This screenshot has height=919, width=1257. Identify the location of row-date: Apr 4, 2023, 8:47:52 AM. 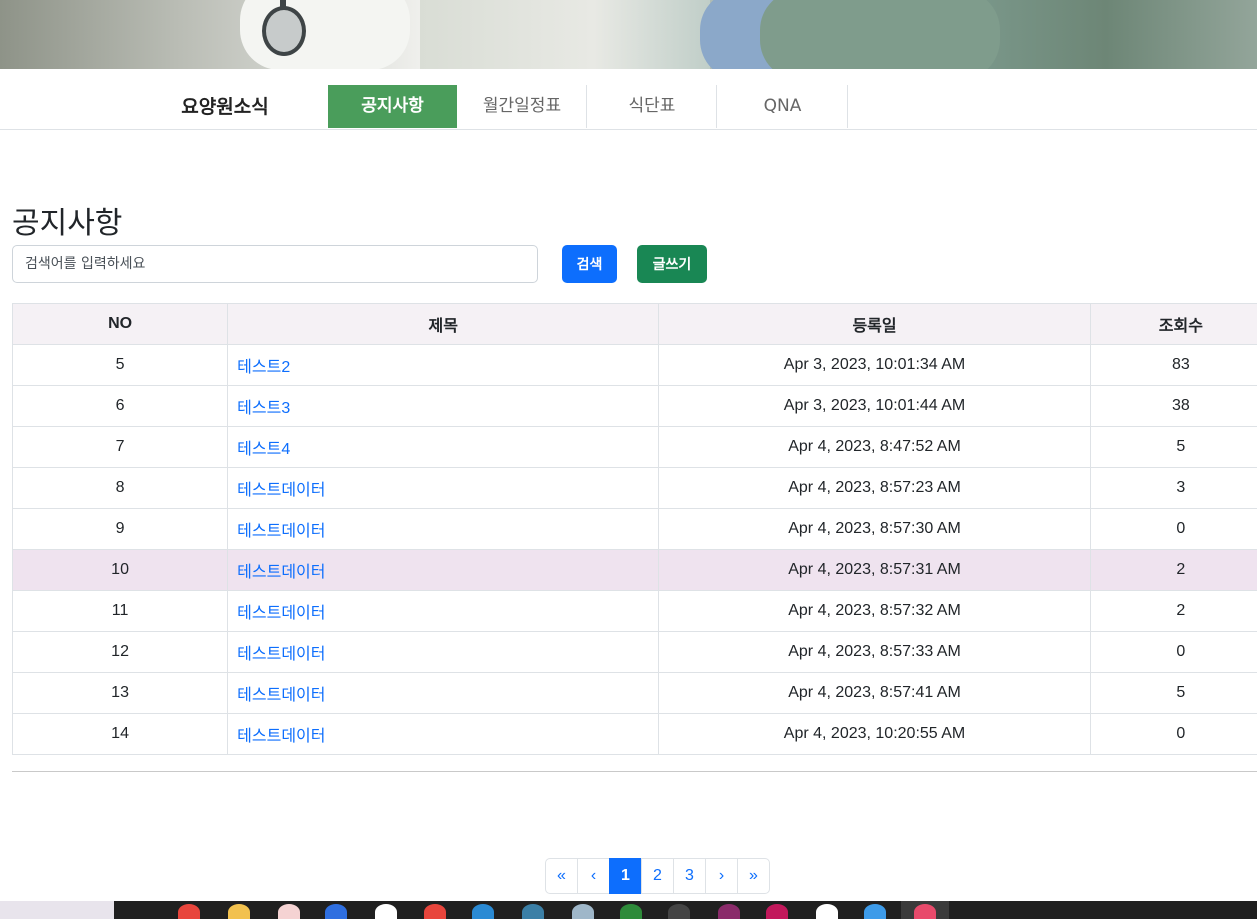
(874, 447).